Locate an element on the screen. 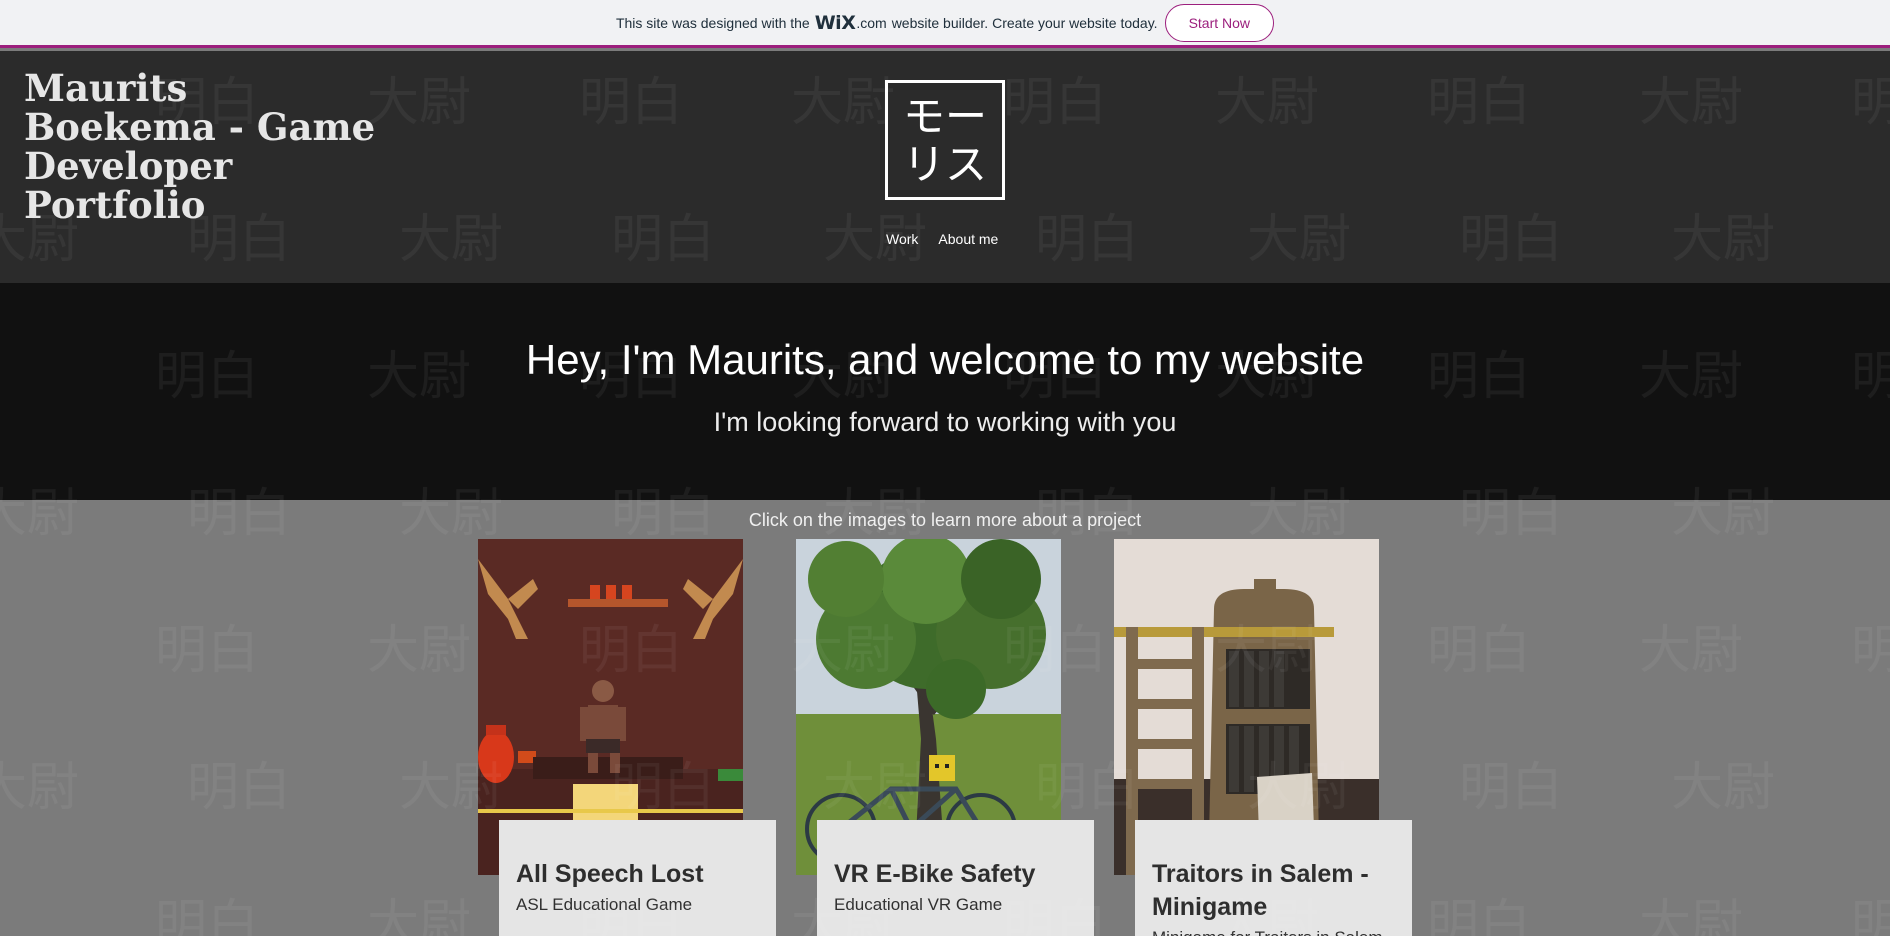 This screenshot has height=936, width=1890. project-title: VR E-Bike Safety is located at coordinates (935, 874).